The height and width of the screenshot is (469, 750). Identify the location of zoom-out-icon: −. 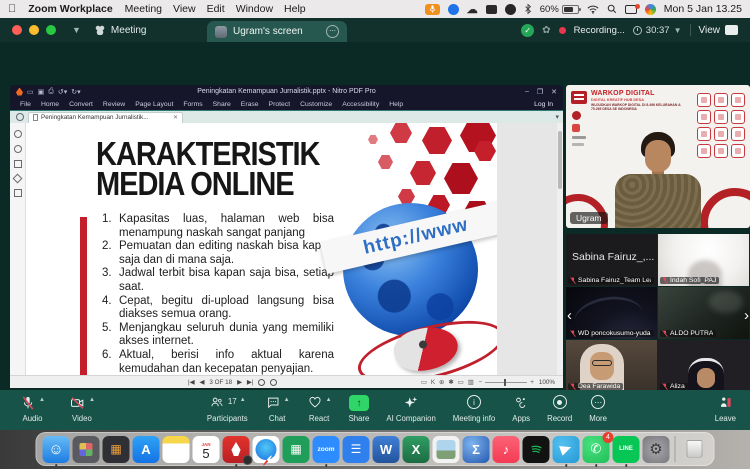
(481, 382).